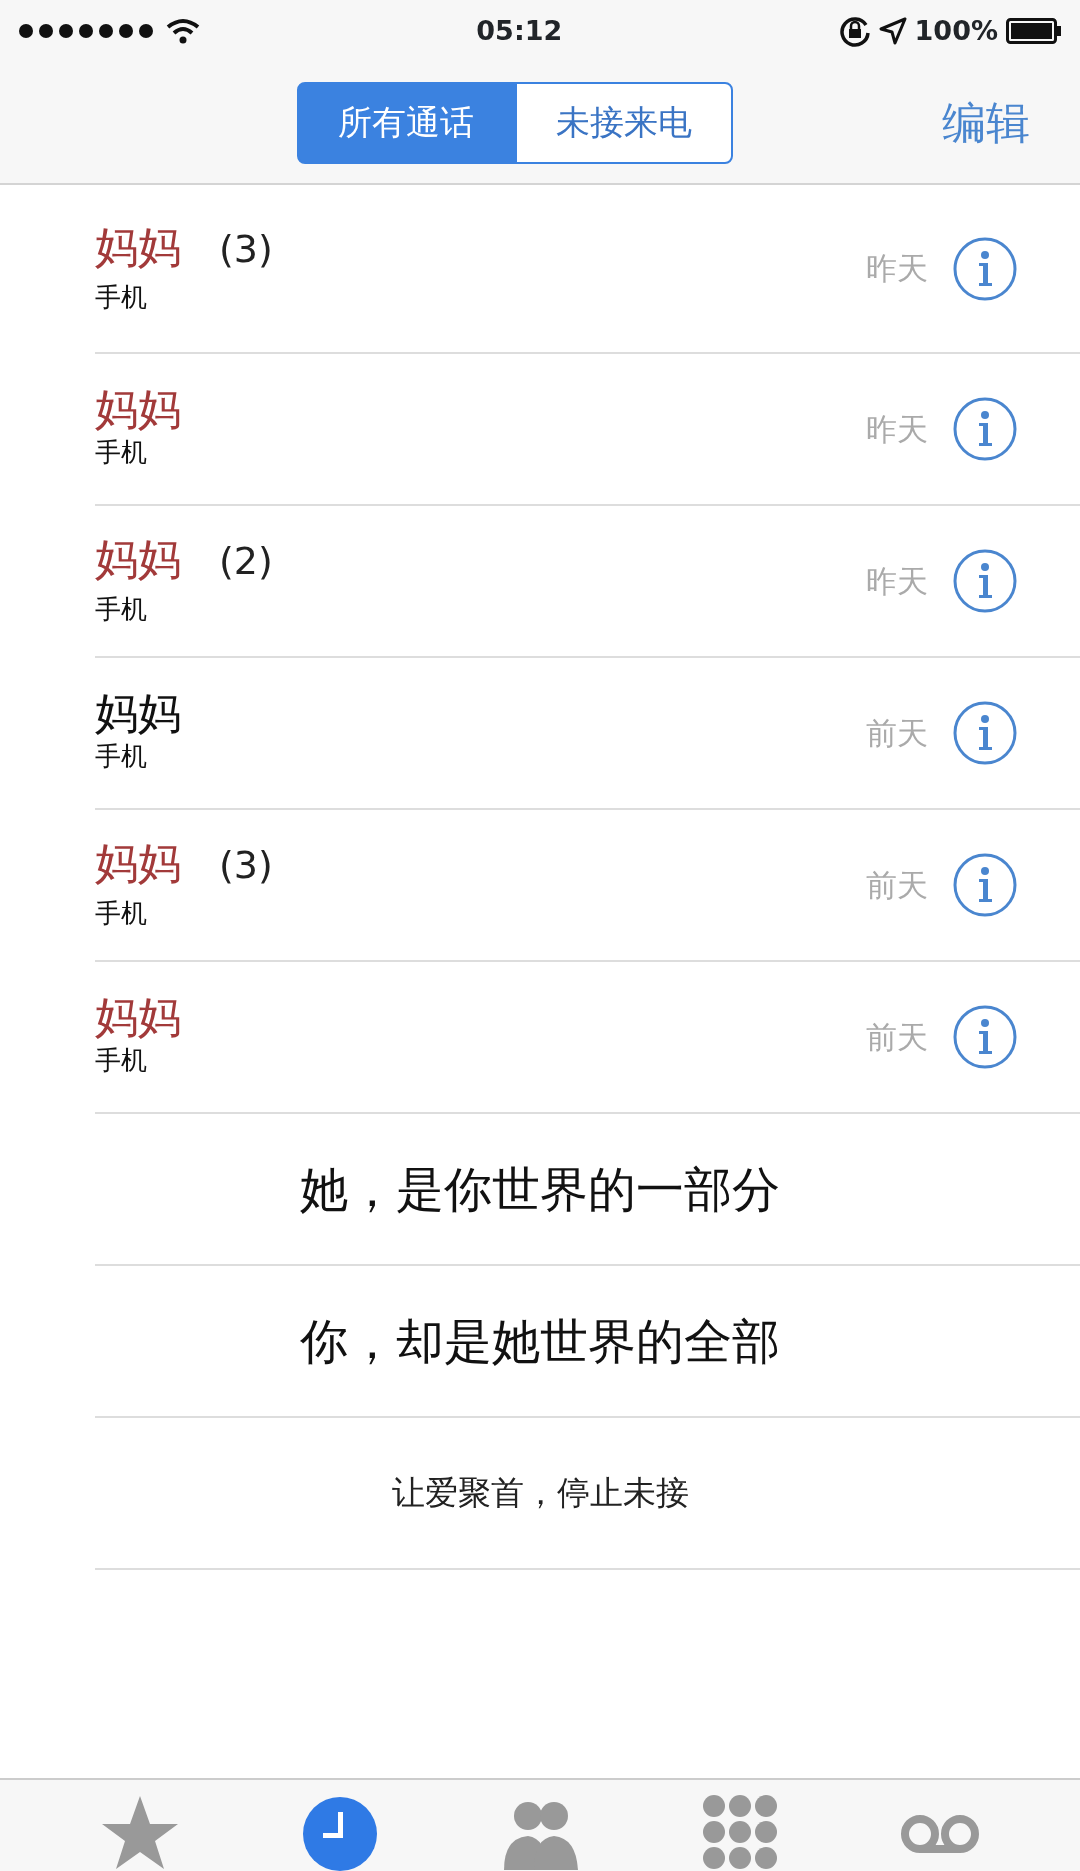 Image resolution: width=1080 pixels, height=1871 pixels. I want to click on slogan-text: 她，是你世界的一部分, so click(540, 1189).